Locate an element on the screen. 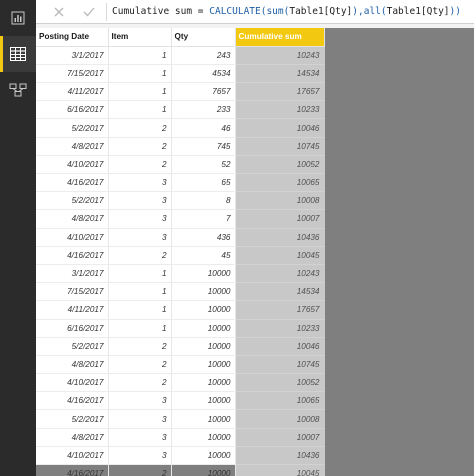  table-row: 4/16/2017 2 10000 10045 is located at coordinates (180, 470).